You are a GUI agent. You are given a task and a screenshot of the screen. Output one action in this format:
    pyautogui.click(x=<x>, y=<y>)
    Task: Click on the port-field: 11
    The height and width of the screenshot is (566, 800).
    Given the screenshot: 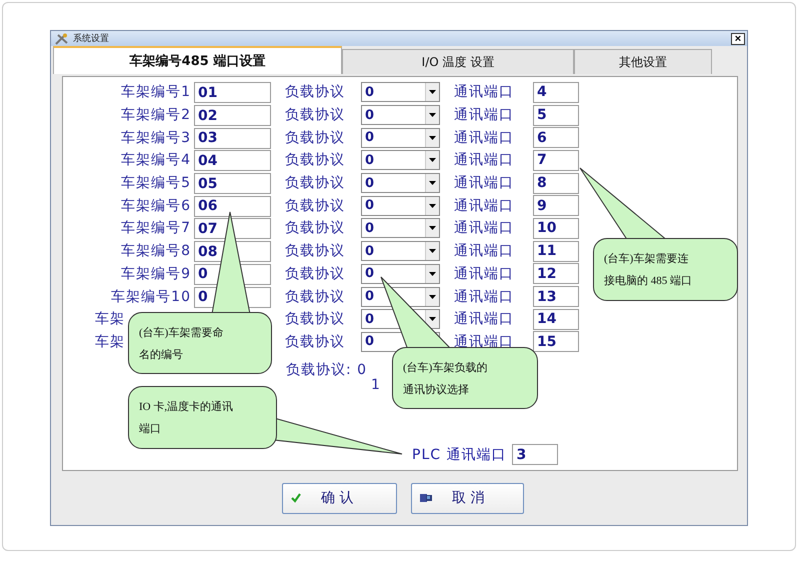 What is the action you would take?
    pyautogui.click(x=556, y=251)
    